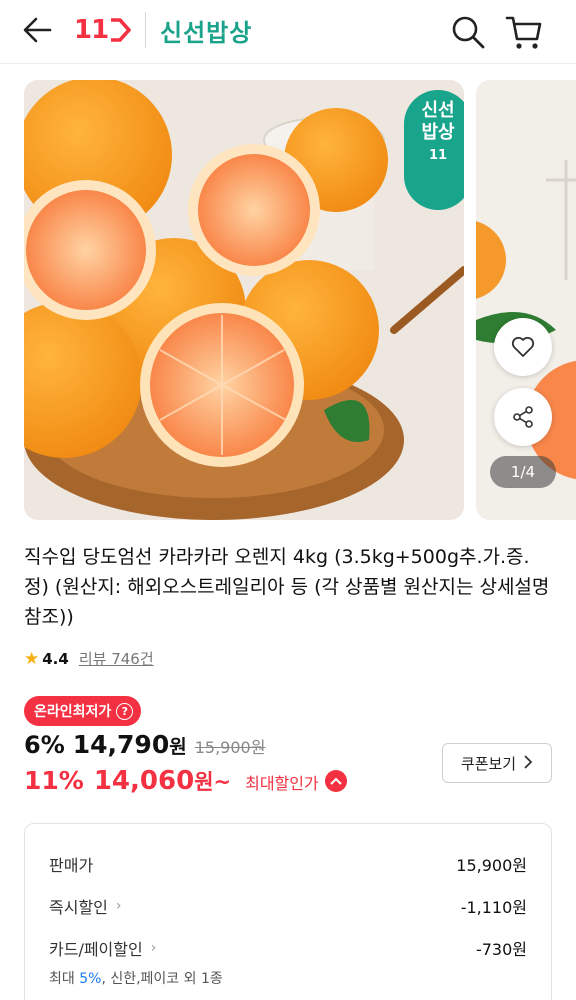  What do you see at coordinates (44, 745) in the screenshot?
I see `discount-percent: 6%` at bounding box center [44, 745].